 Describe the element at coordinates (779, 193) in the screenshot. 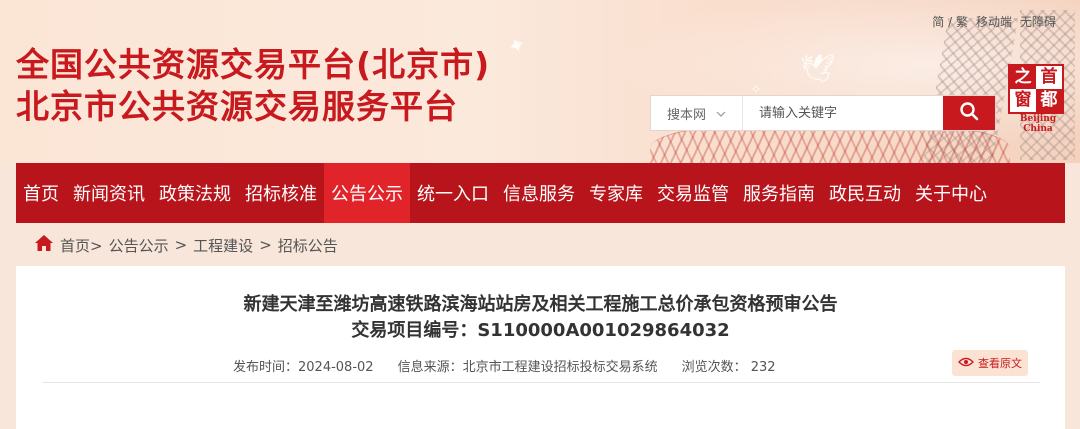

I see `nav-item-service-guide: 服务指南` at that location.